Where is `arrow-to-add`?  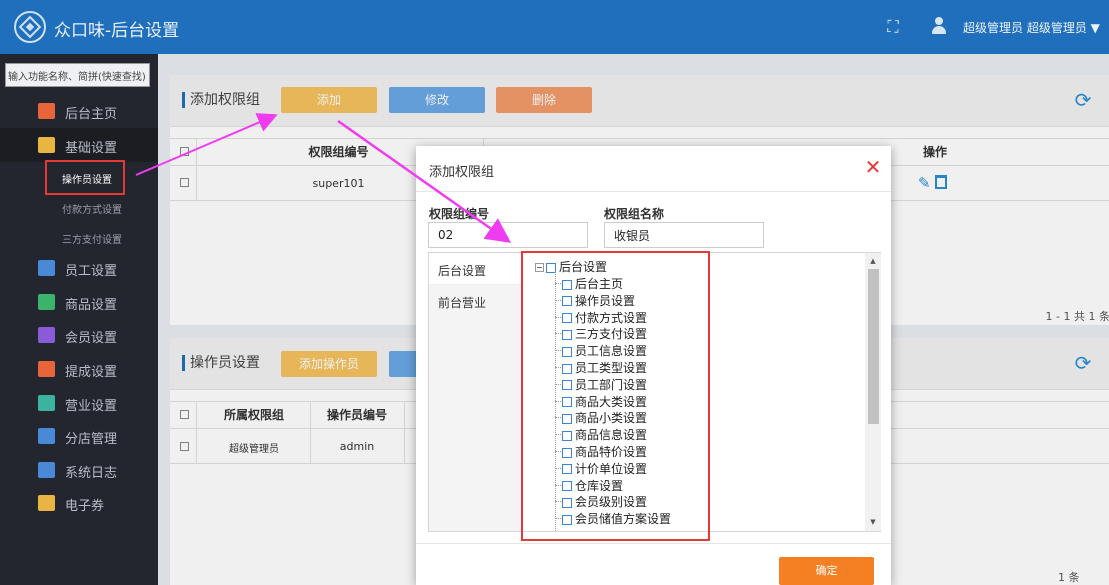 arrow-to-add is located at coordinates (206, 144).